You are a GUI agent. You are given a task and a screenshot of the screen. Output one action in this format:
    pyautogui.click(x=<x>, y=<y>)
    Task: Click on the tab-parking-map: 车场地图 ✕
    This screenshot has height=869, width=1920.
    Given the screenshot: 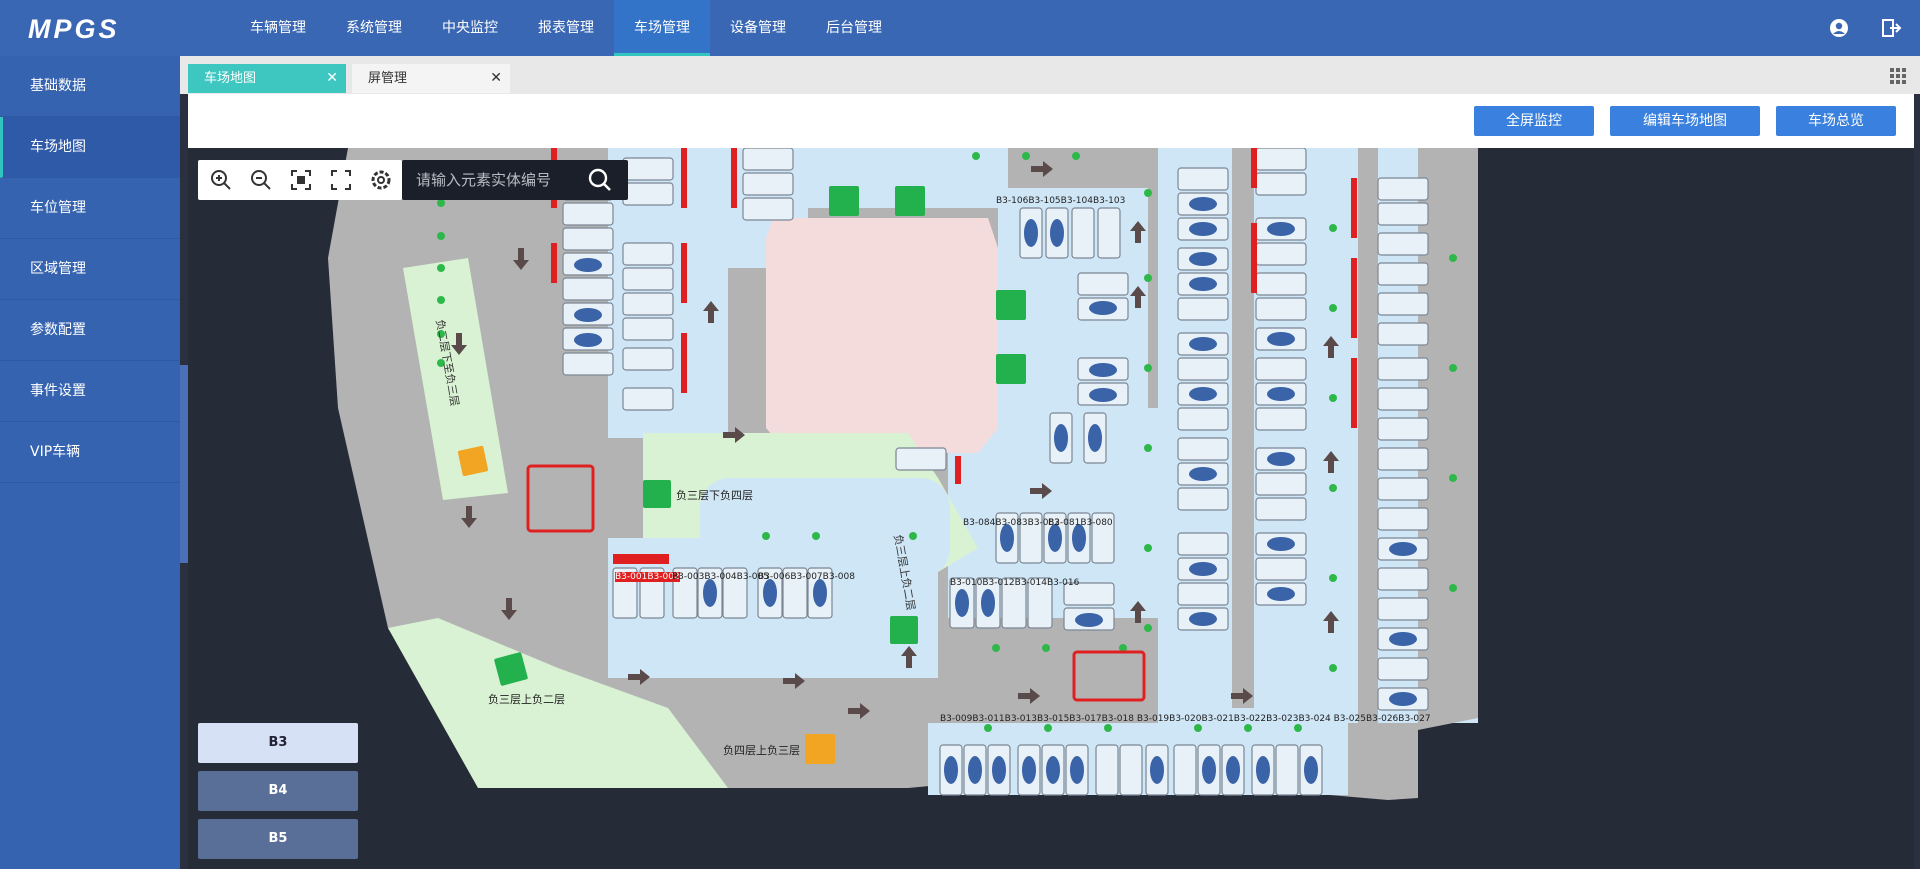 What is the action you would take?
    pyautogui.click(x=267, y=78)
    